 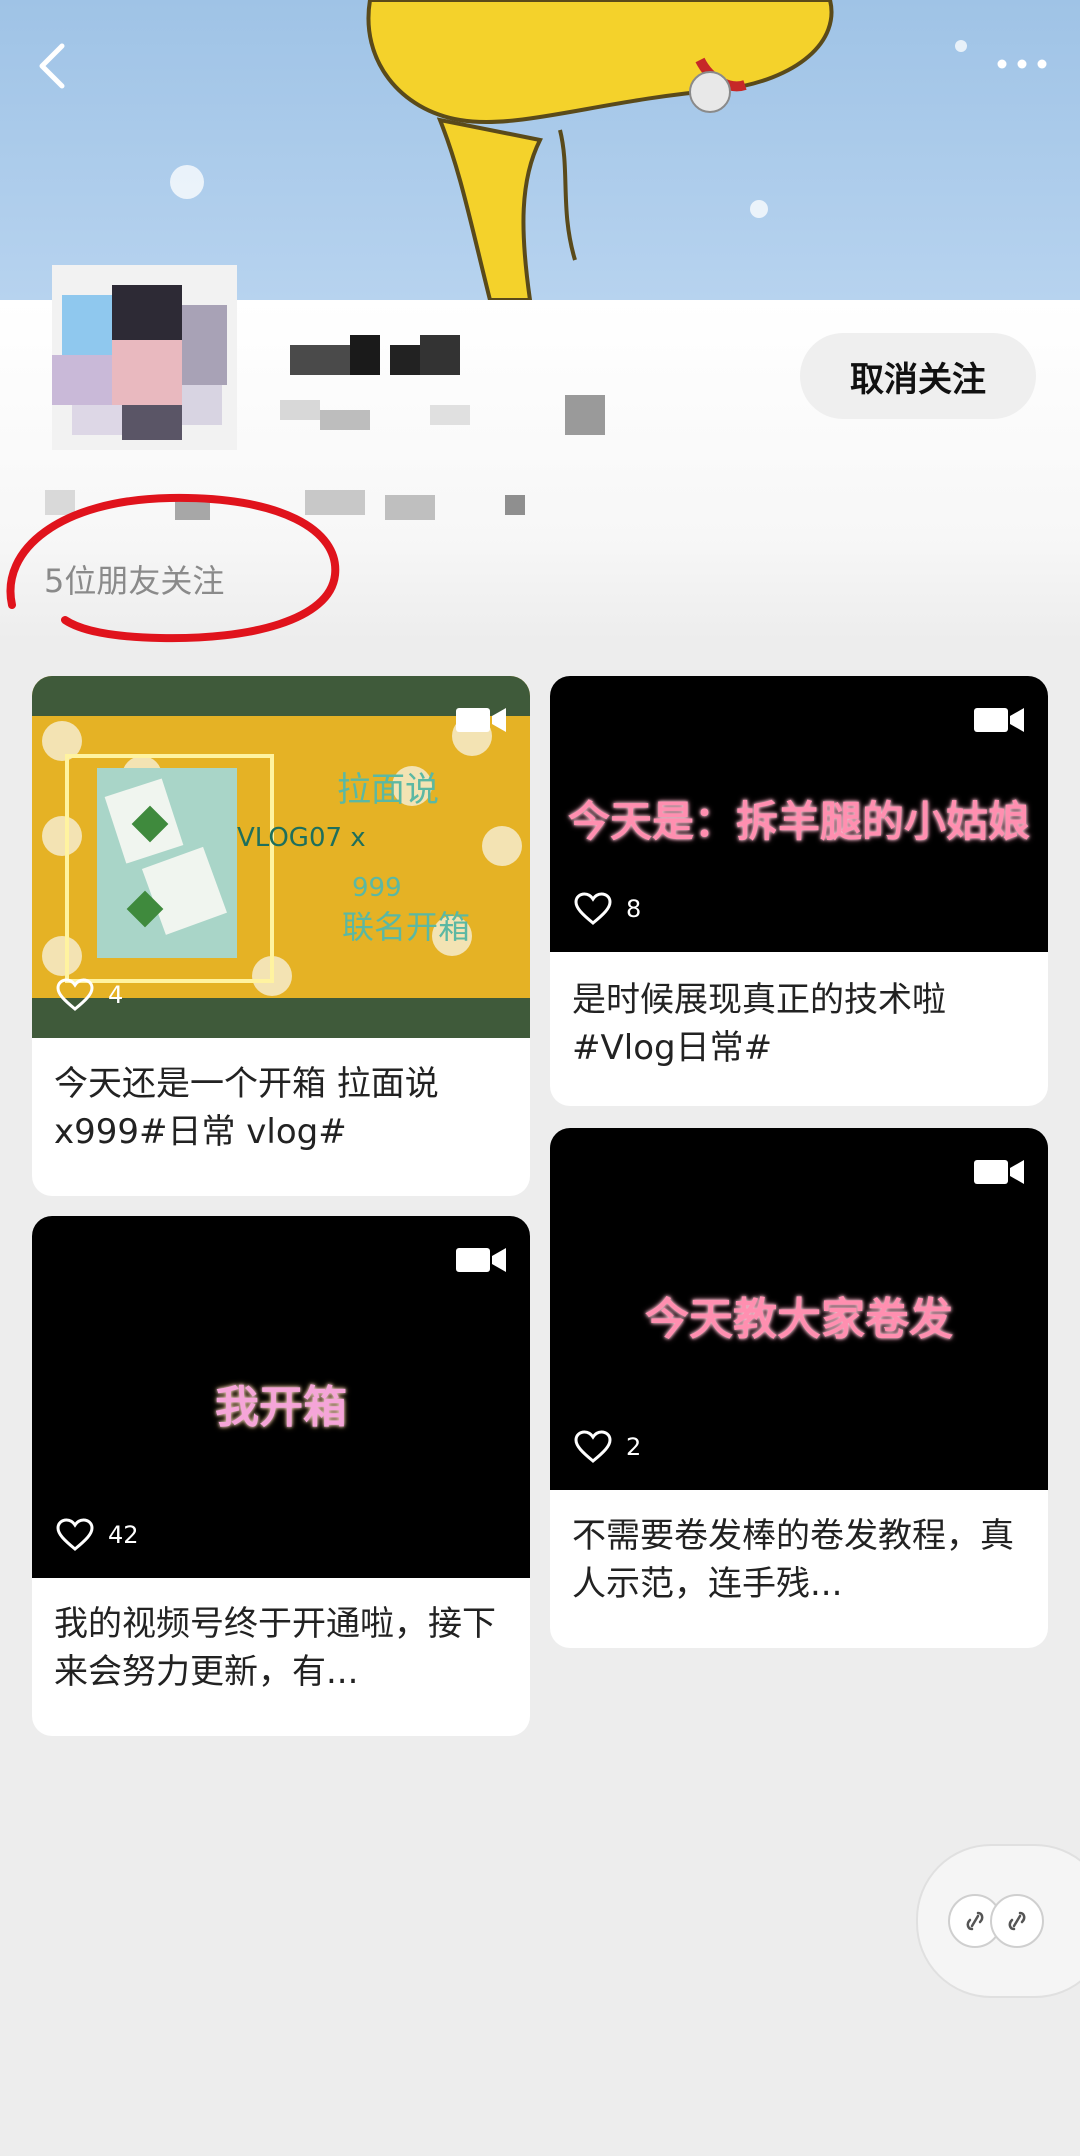 I want to click on video-thumbnail: 我开箱 42, so click(x=281, y=1397).